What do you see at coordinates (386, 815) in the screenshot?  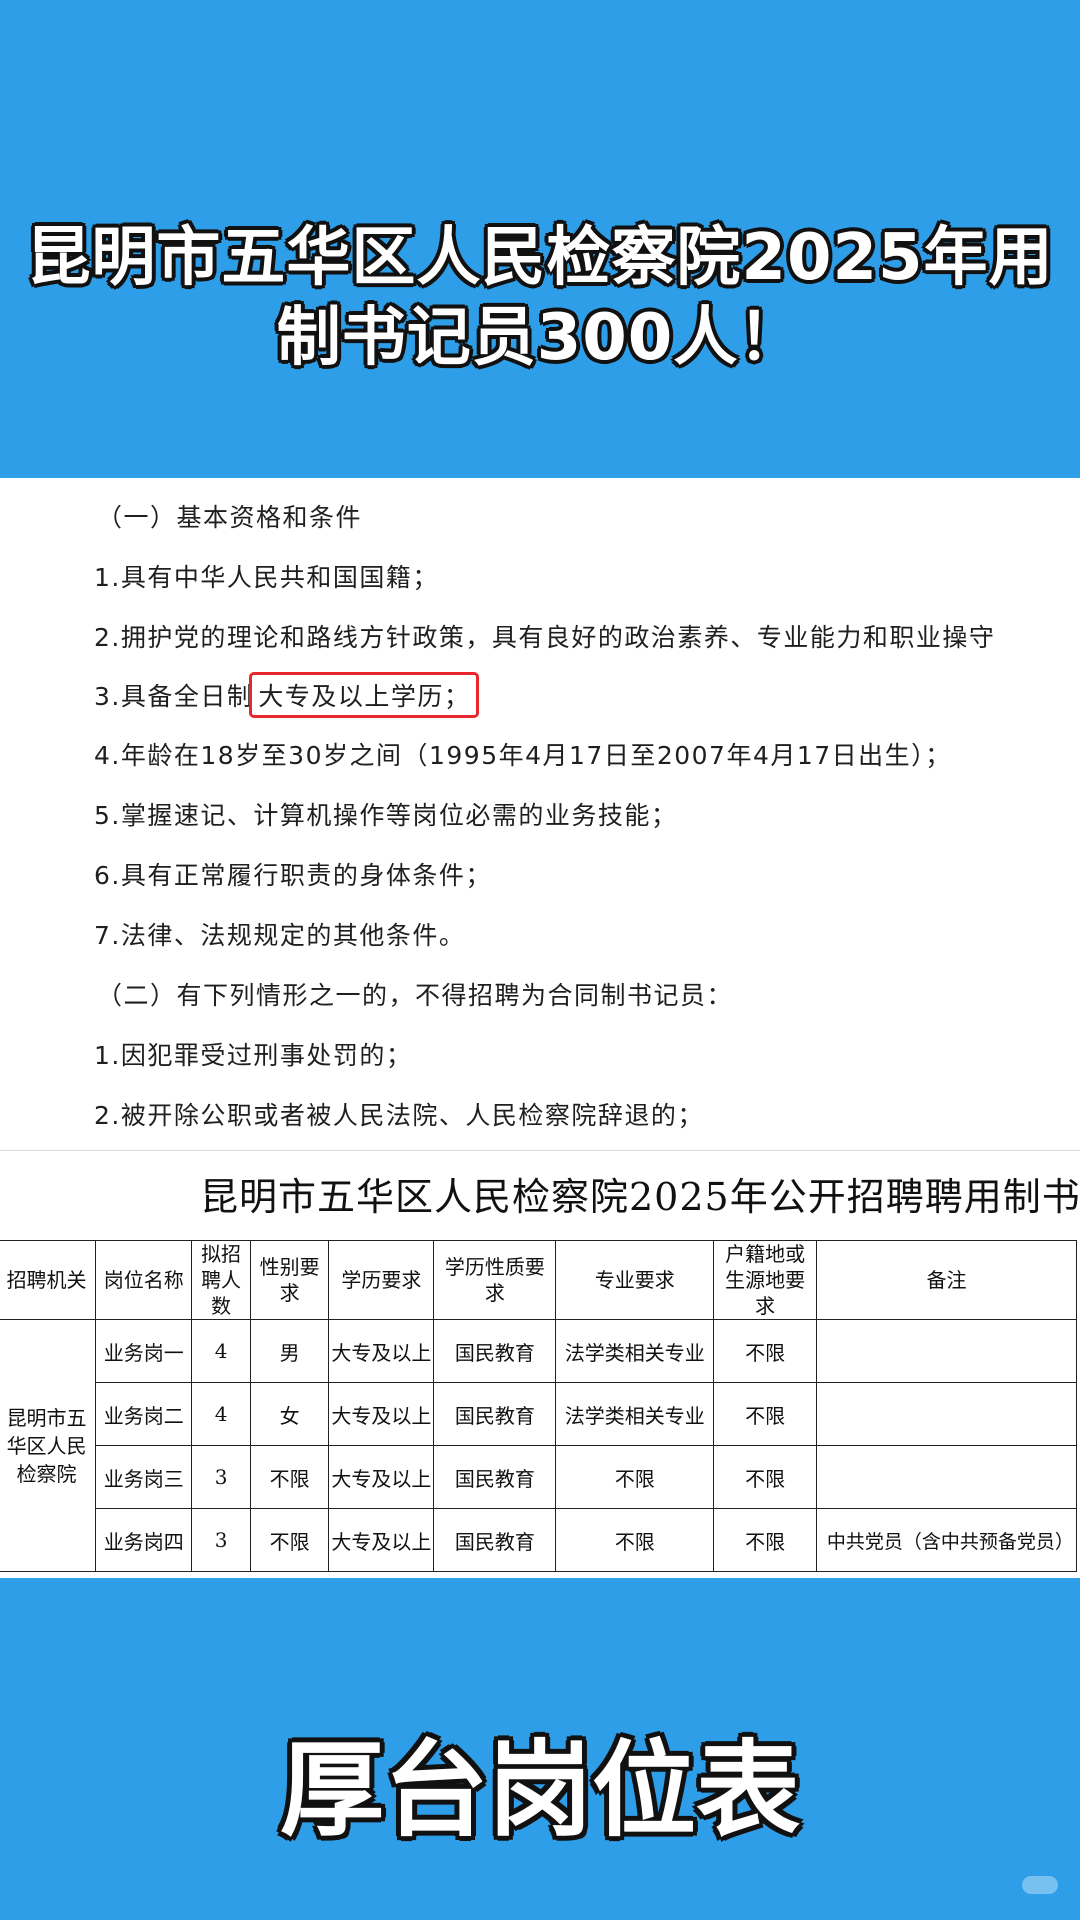 I see `requirement-5: 5.掌握速记、计算机操作等岗位必需的业务技能；` at bounding box center [386, 815].